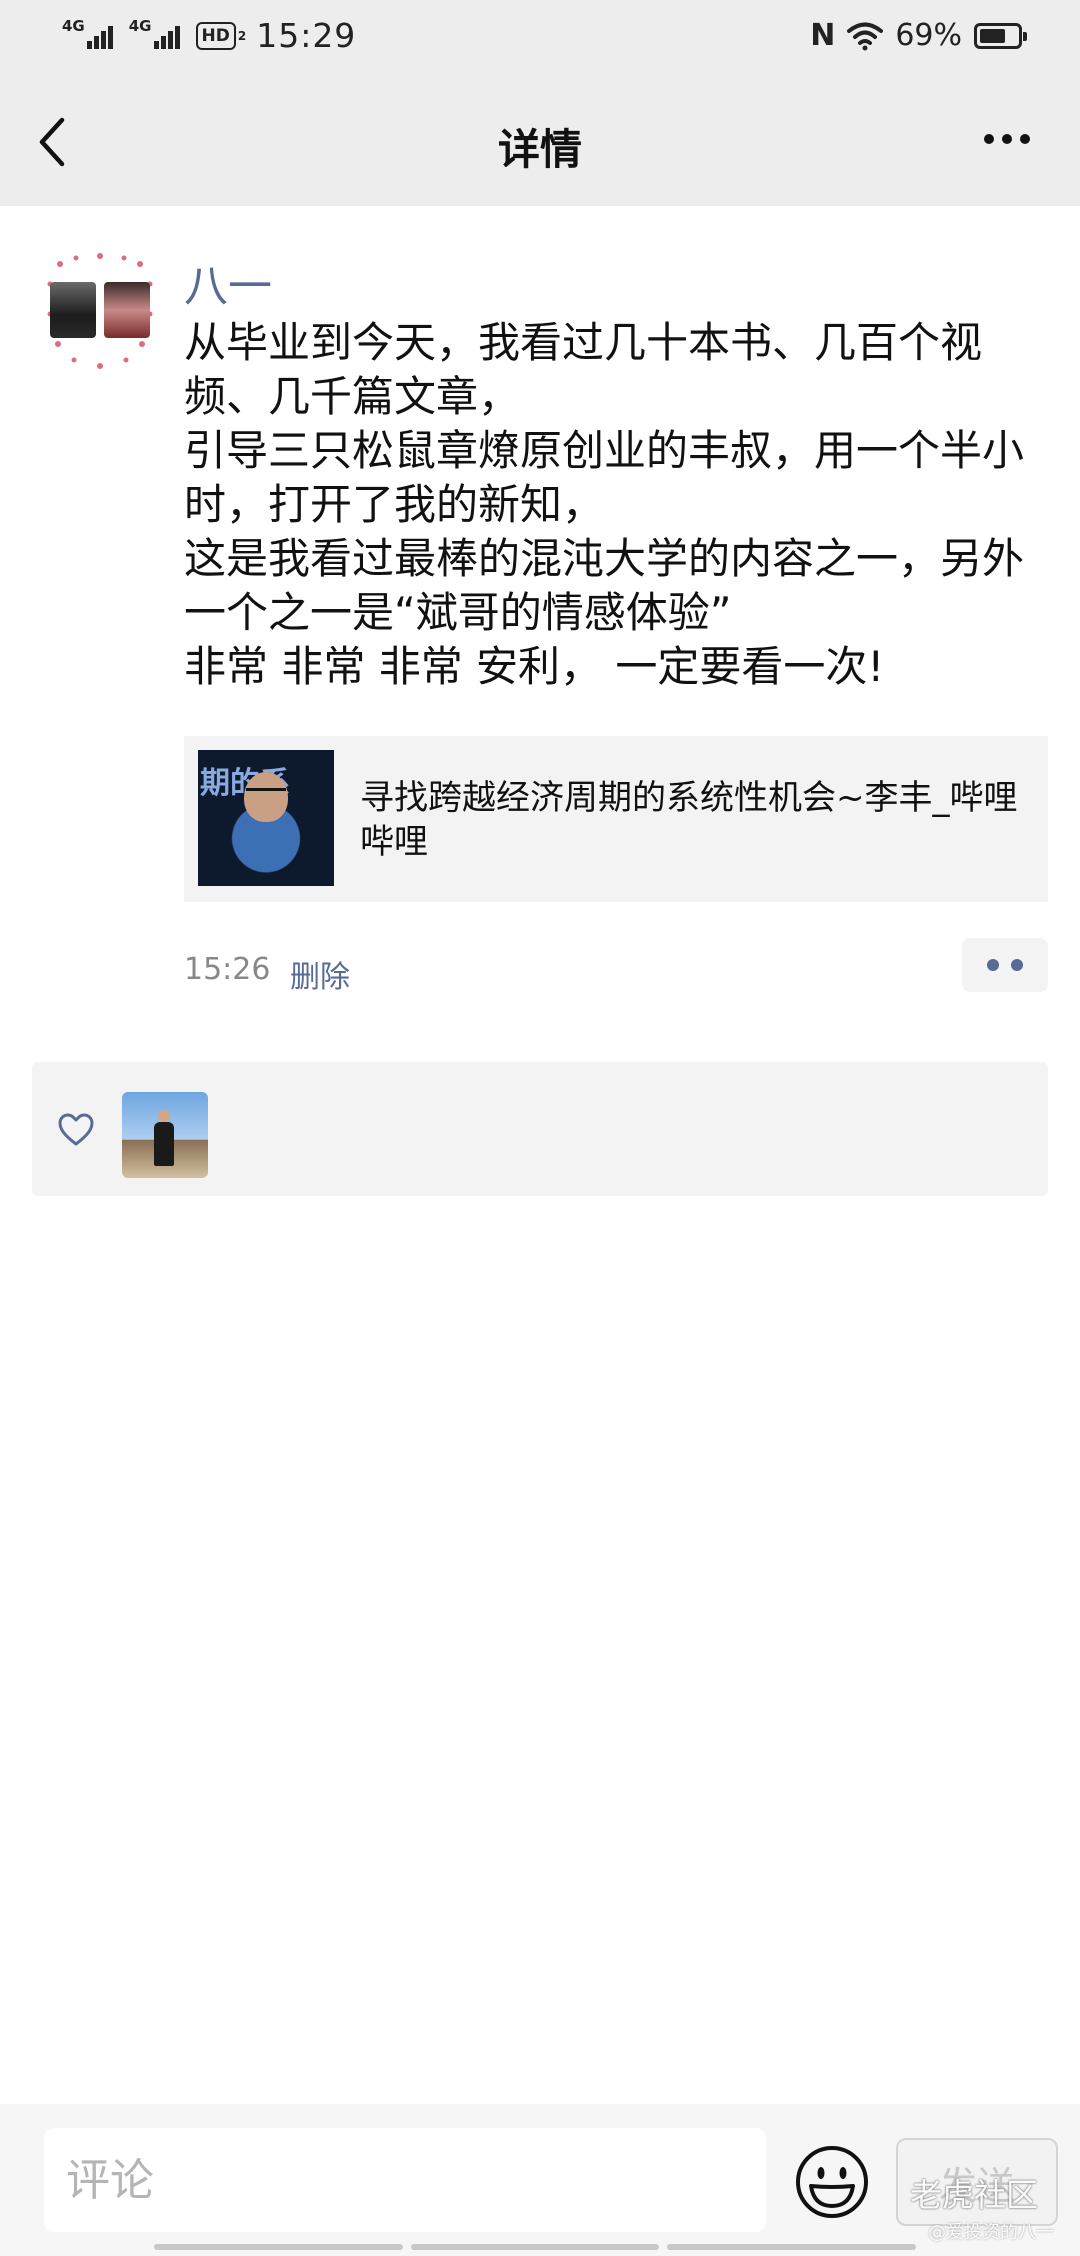  Describe the element at coordinates (991, 2232) in the screenshot. I see `watermark-handle: @爱投资的八一` at that location.